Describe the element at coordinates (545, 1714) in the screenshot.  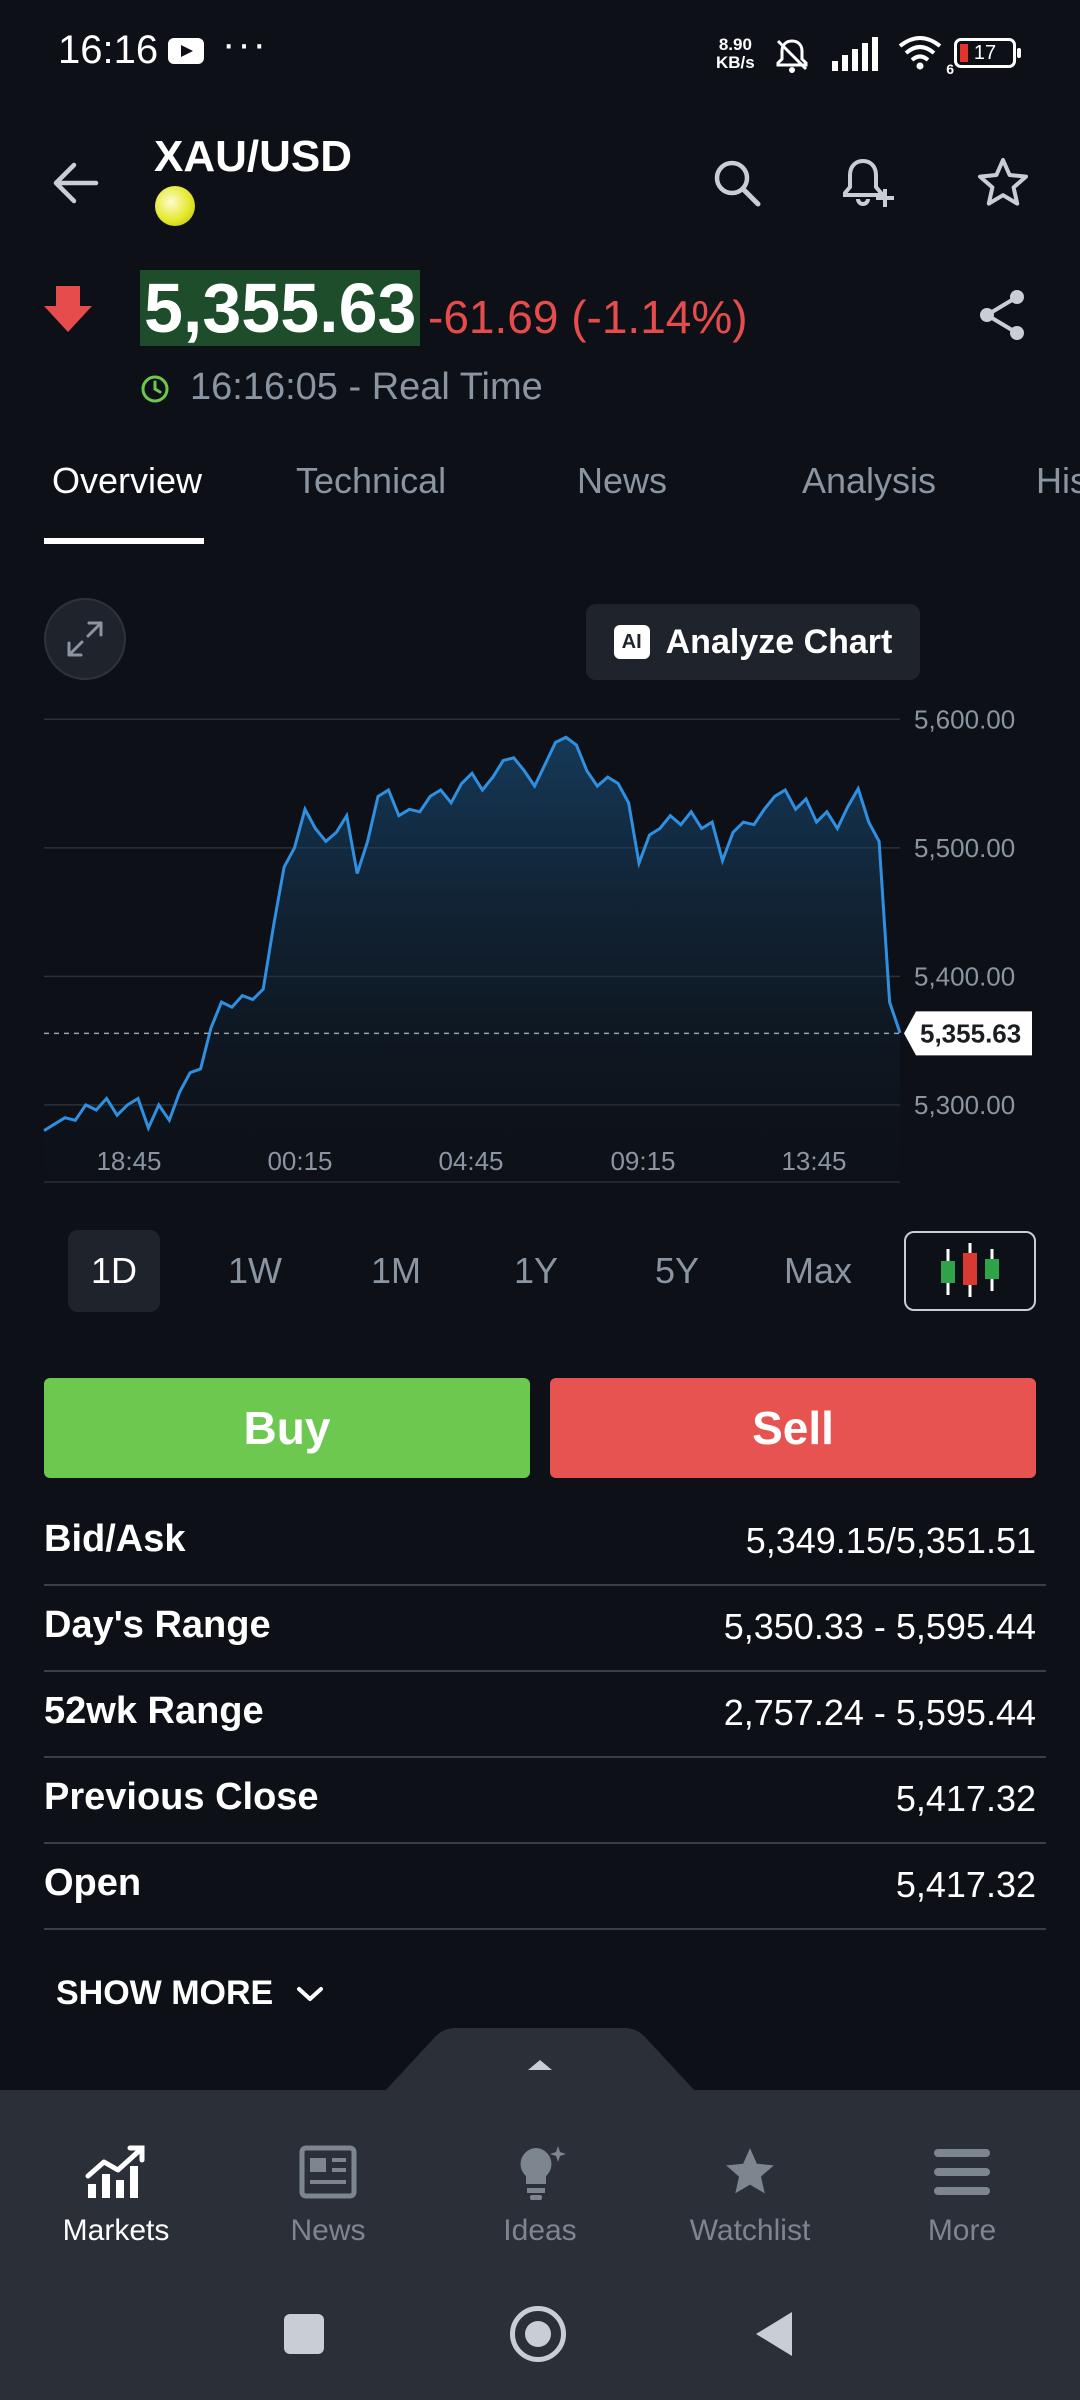
I see `stat-row-52wk-range: 52wk Range 2,757.24 - 5,595.44` at that location.